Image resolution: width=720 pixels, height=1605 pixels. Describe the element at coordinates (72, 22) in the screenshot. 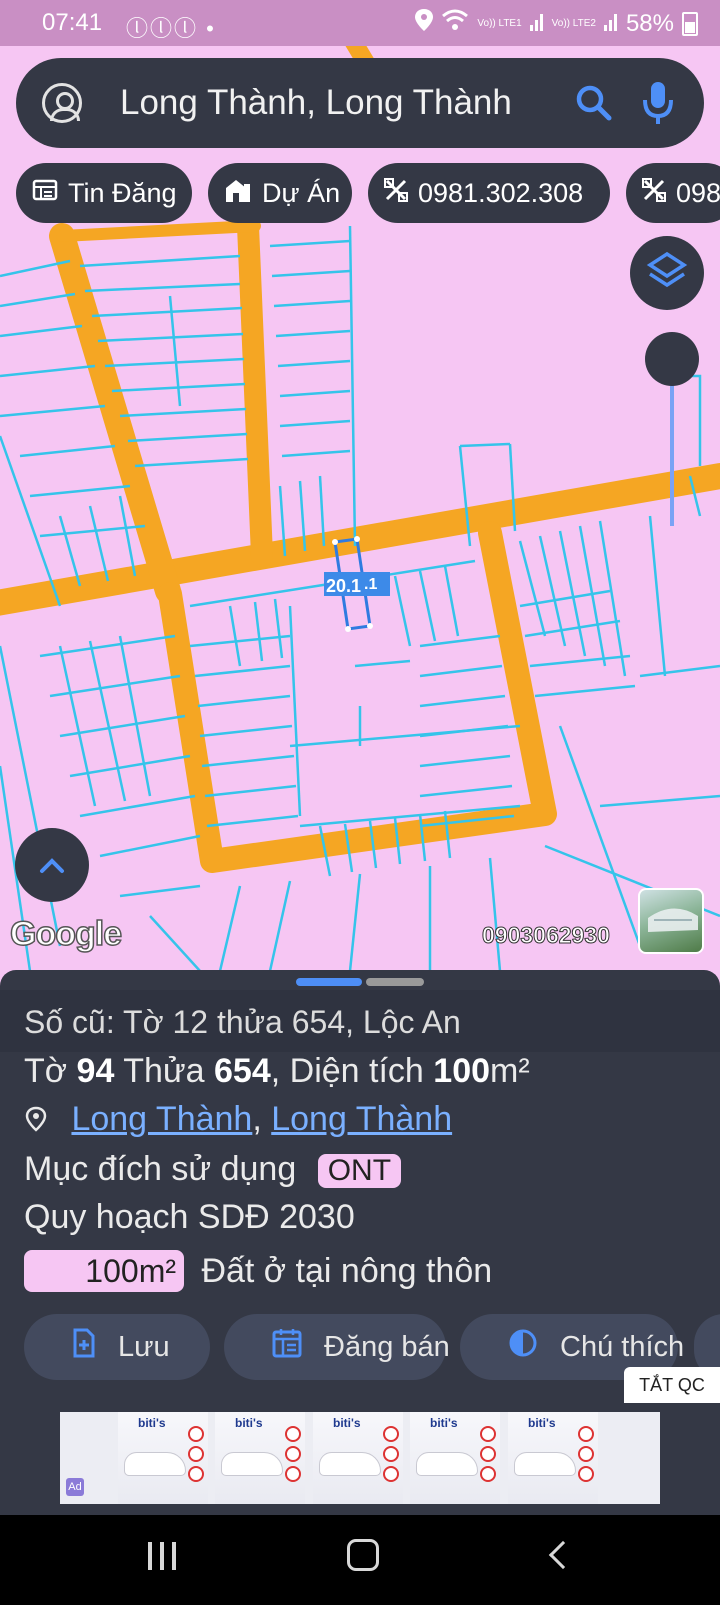

I see `status-time: 07:41` at that location.